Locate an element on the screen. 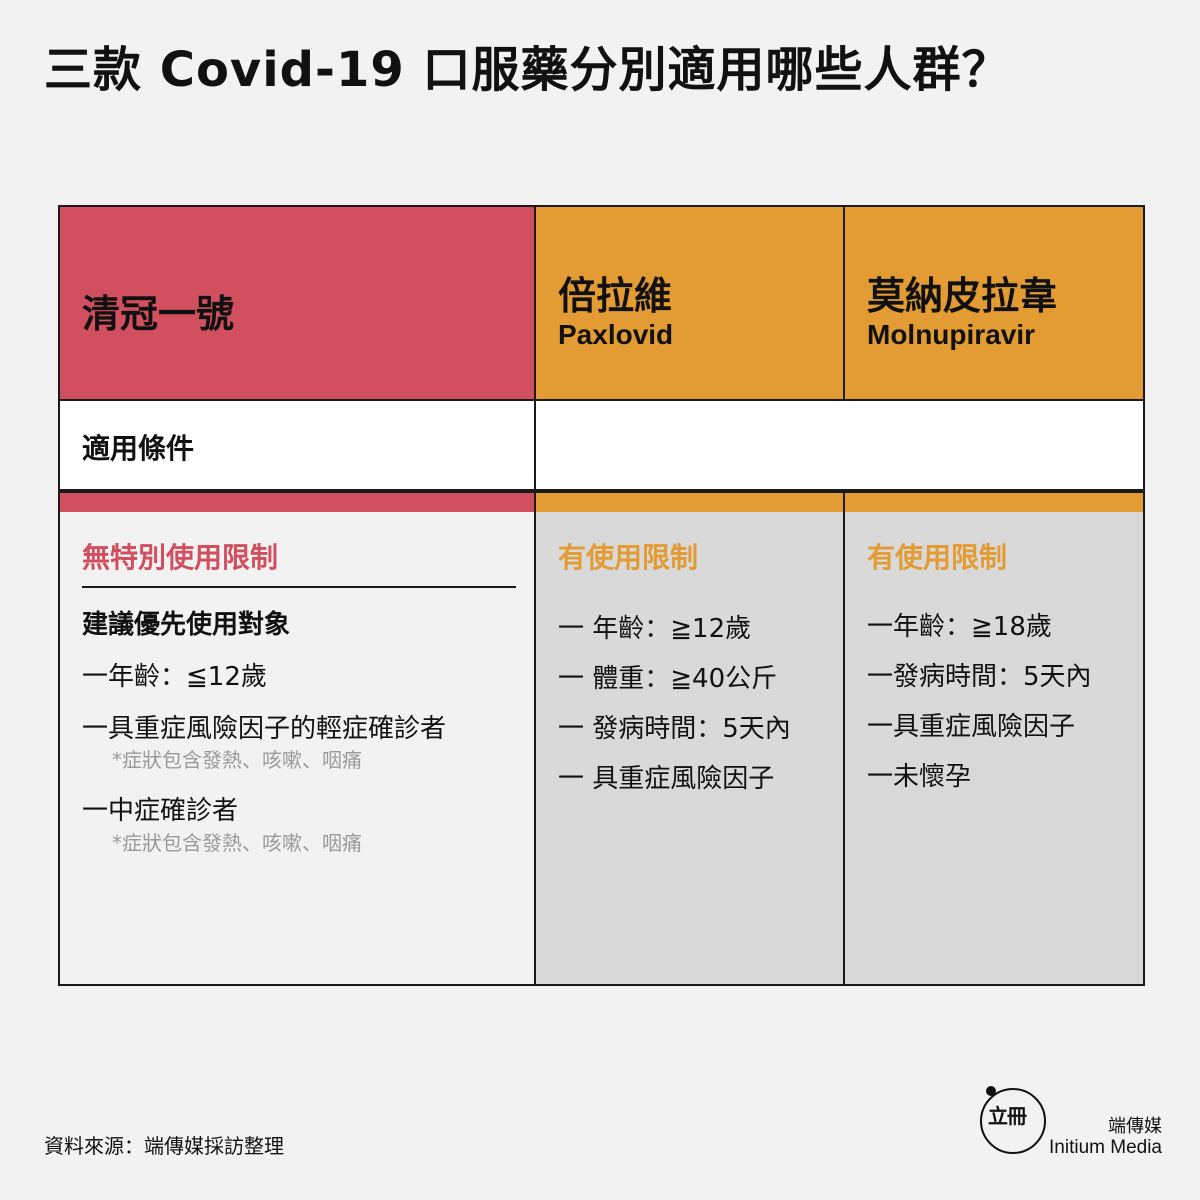 The image size is (1200, 1200). criteria-item: 一 具重症風險因子 is located at coordinates (666, 779).